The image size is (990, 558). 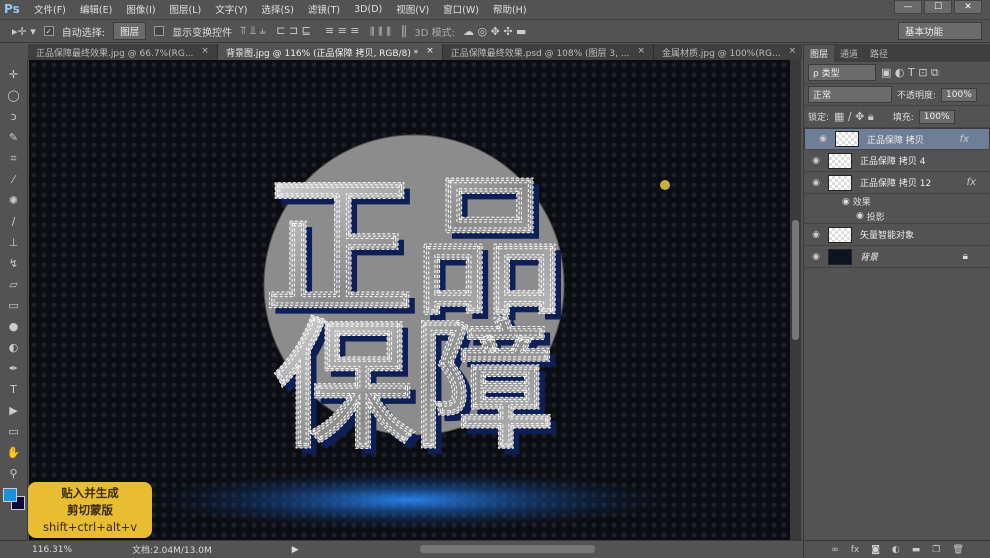 I want to click on effects-row: ◉ 效果, so click(x=897, y=201).